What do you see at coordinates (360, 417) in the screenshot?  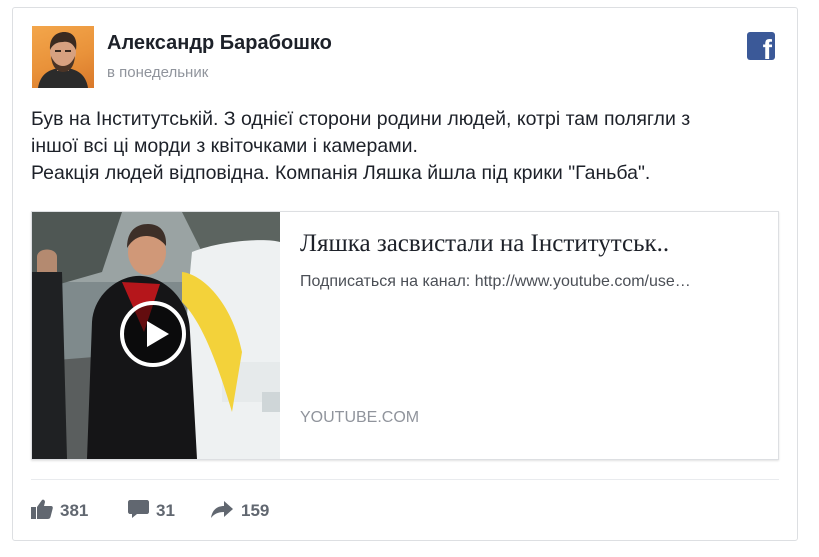 I see `link-domain: YOUTUBE.COM` at bounding box center [360, 417].